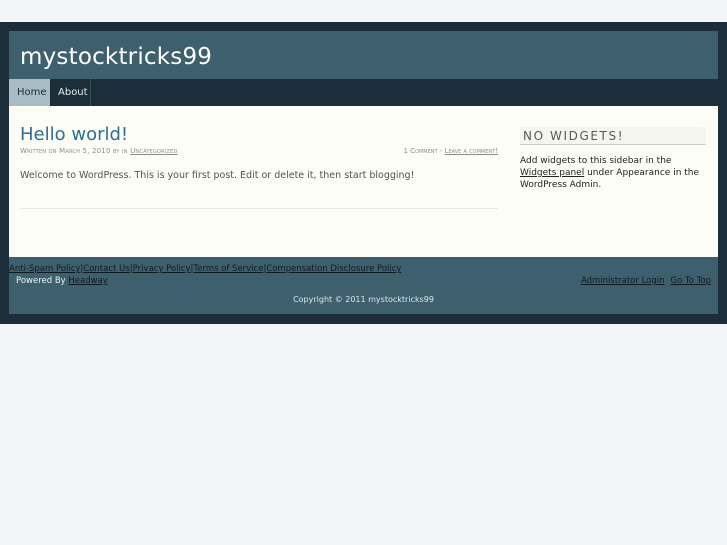 Image resolution: width=727 pixels, height=545 pixels. I want to click on widgets-panel-link: Widgets panel, so click(552, 173).